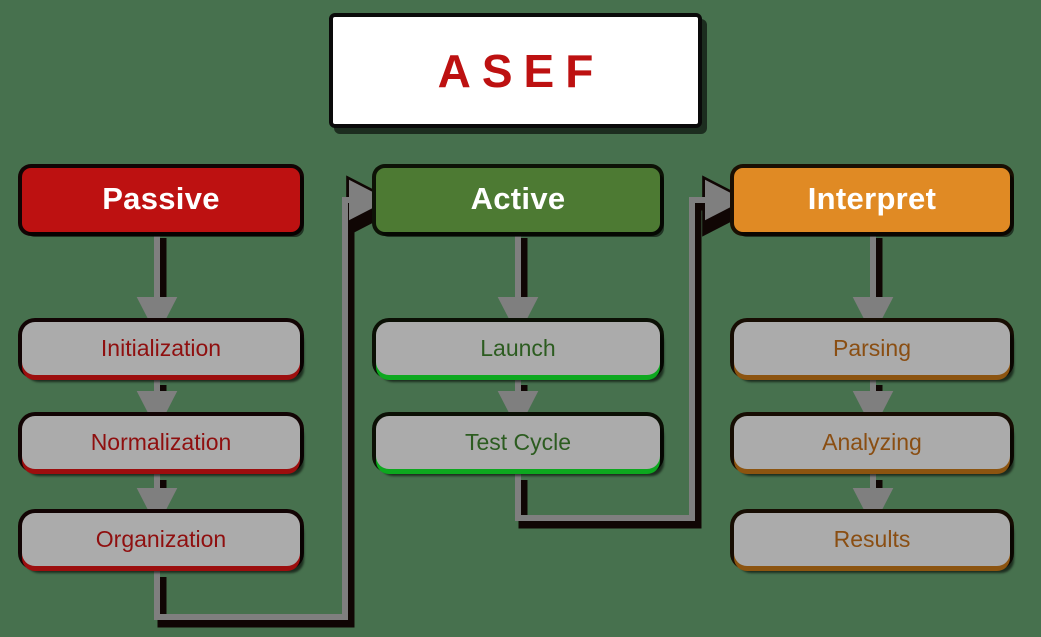  I want to click on step-box-results: Results, so click(872, 539).